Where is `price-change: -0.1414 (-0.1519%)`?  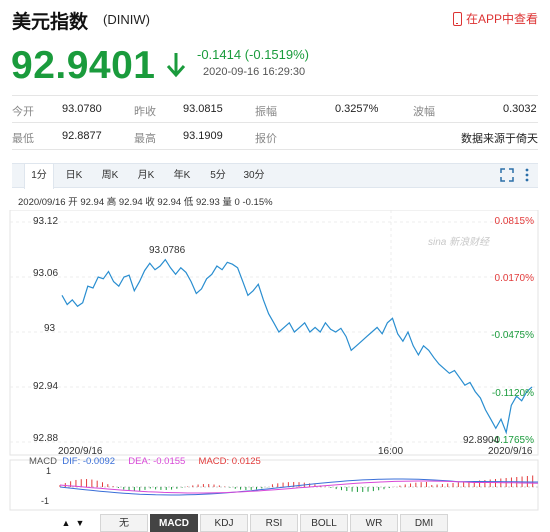 price-change: -0.1414 (-0.1519%) is located at coordinates (253, 54).